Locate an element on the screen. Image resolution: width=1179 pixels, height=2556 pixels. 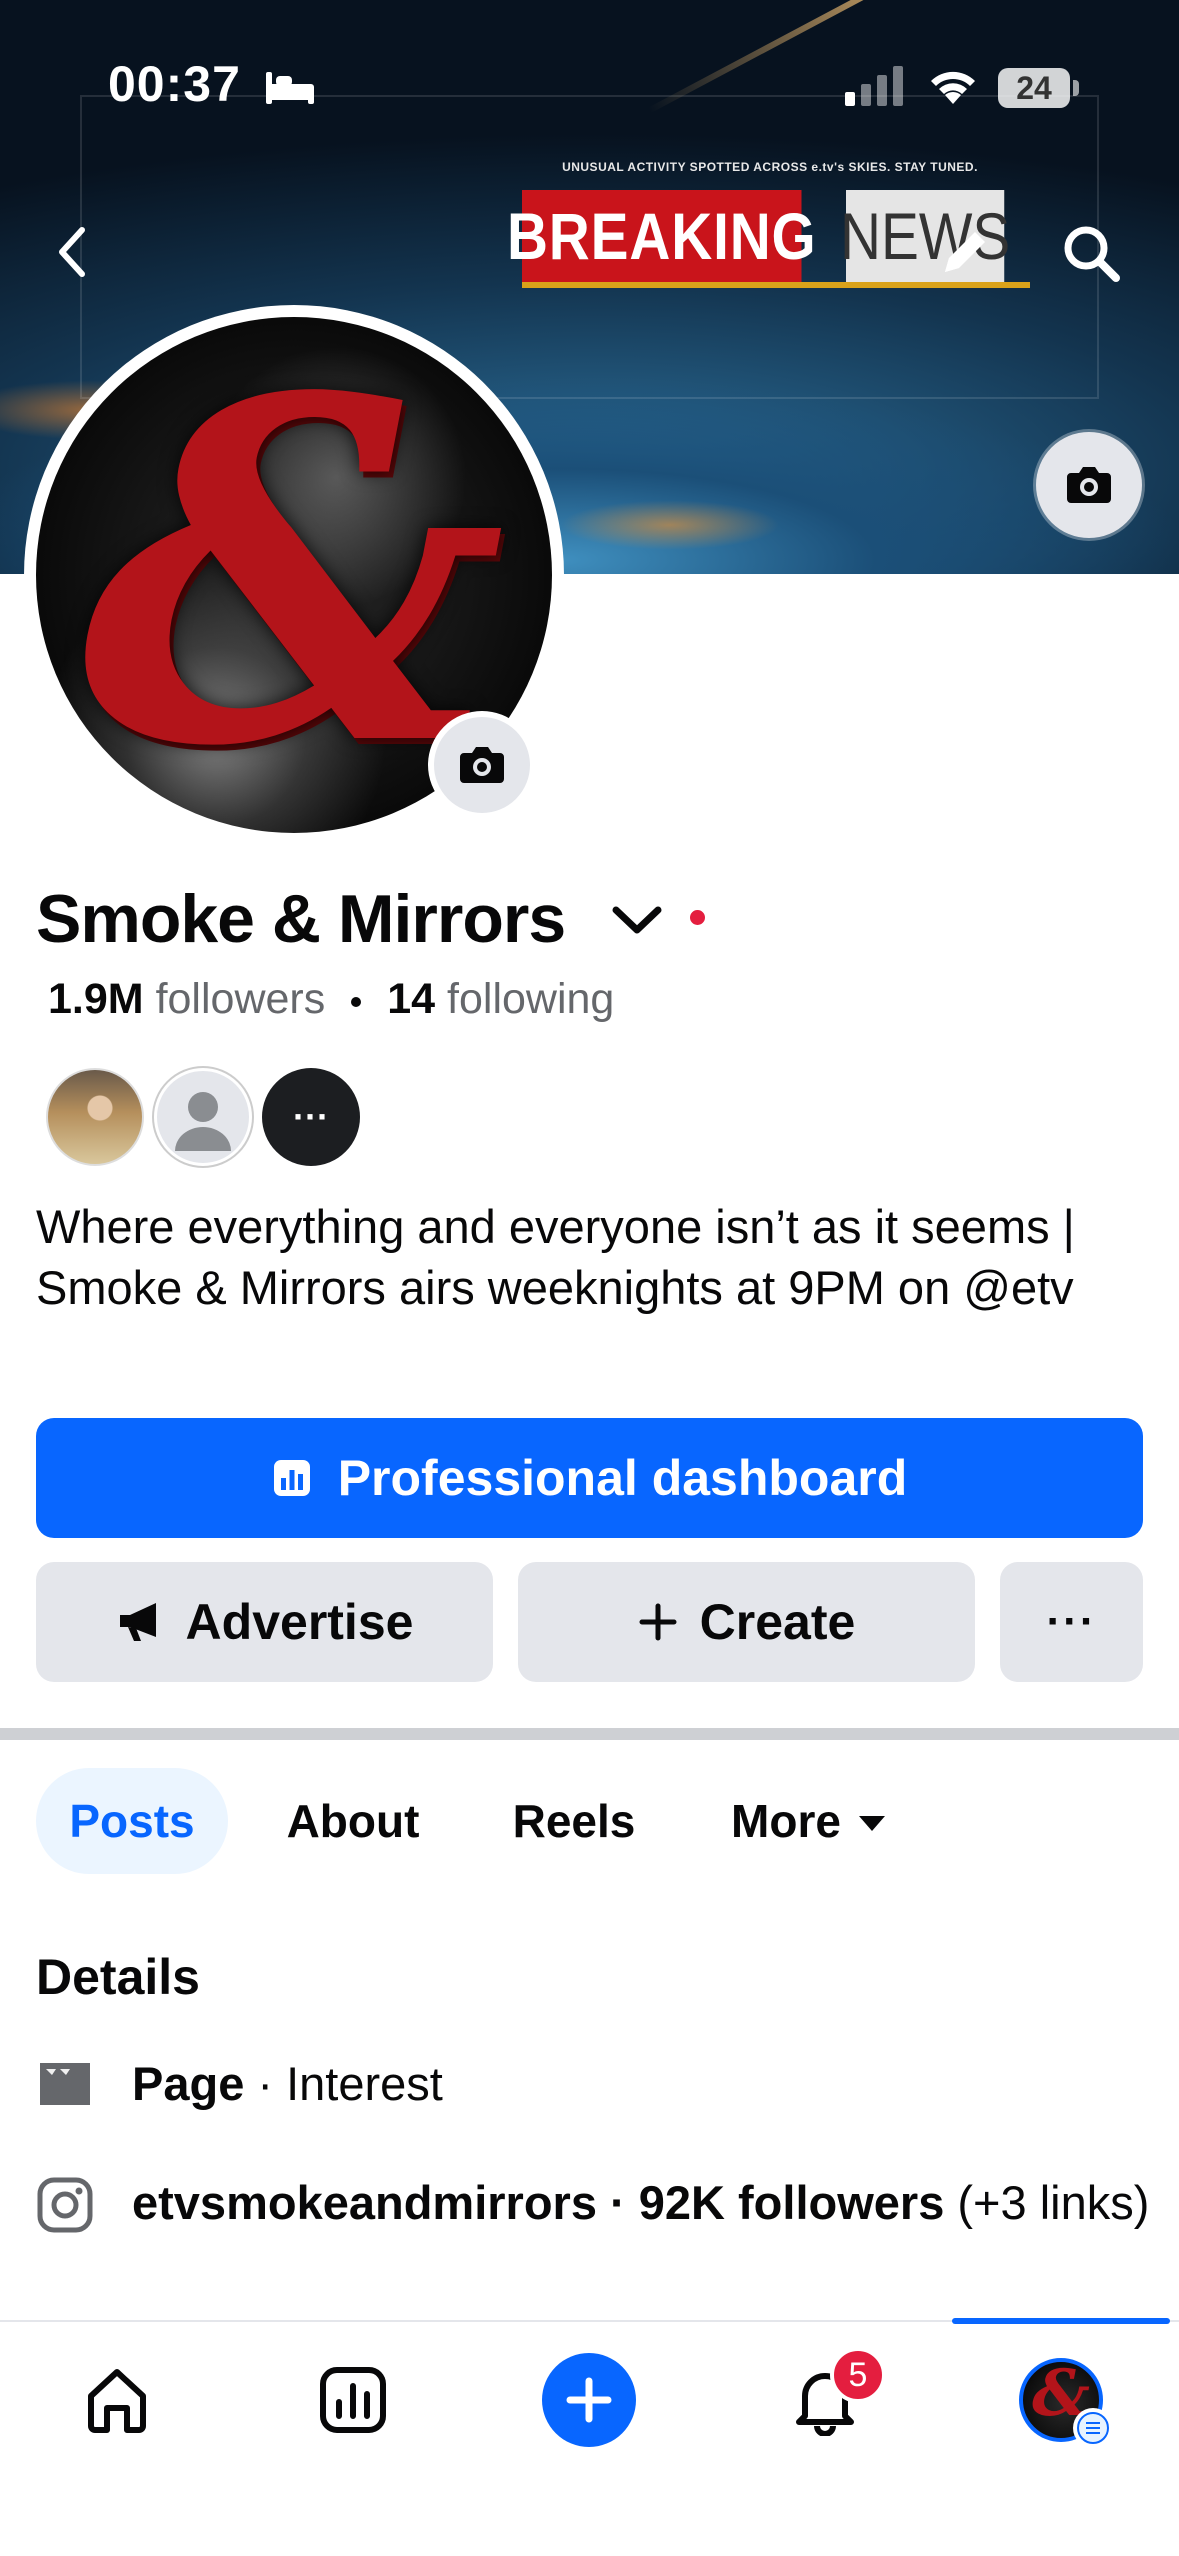
advertise-button: Advertise is located at coordinates (264, 1622).